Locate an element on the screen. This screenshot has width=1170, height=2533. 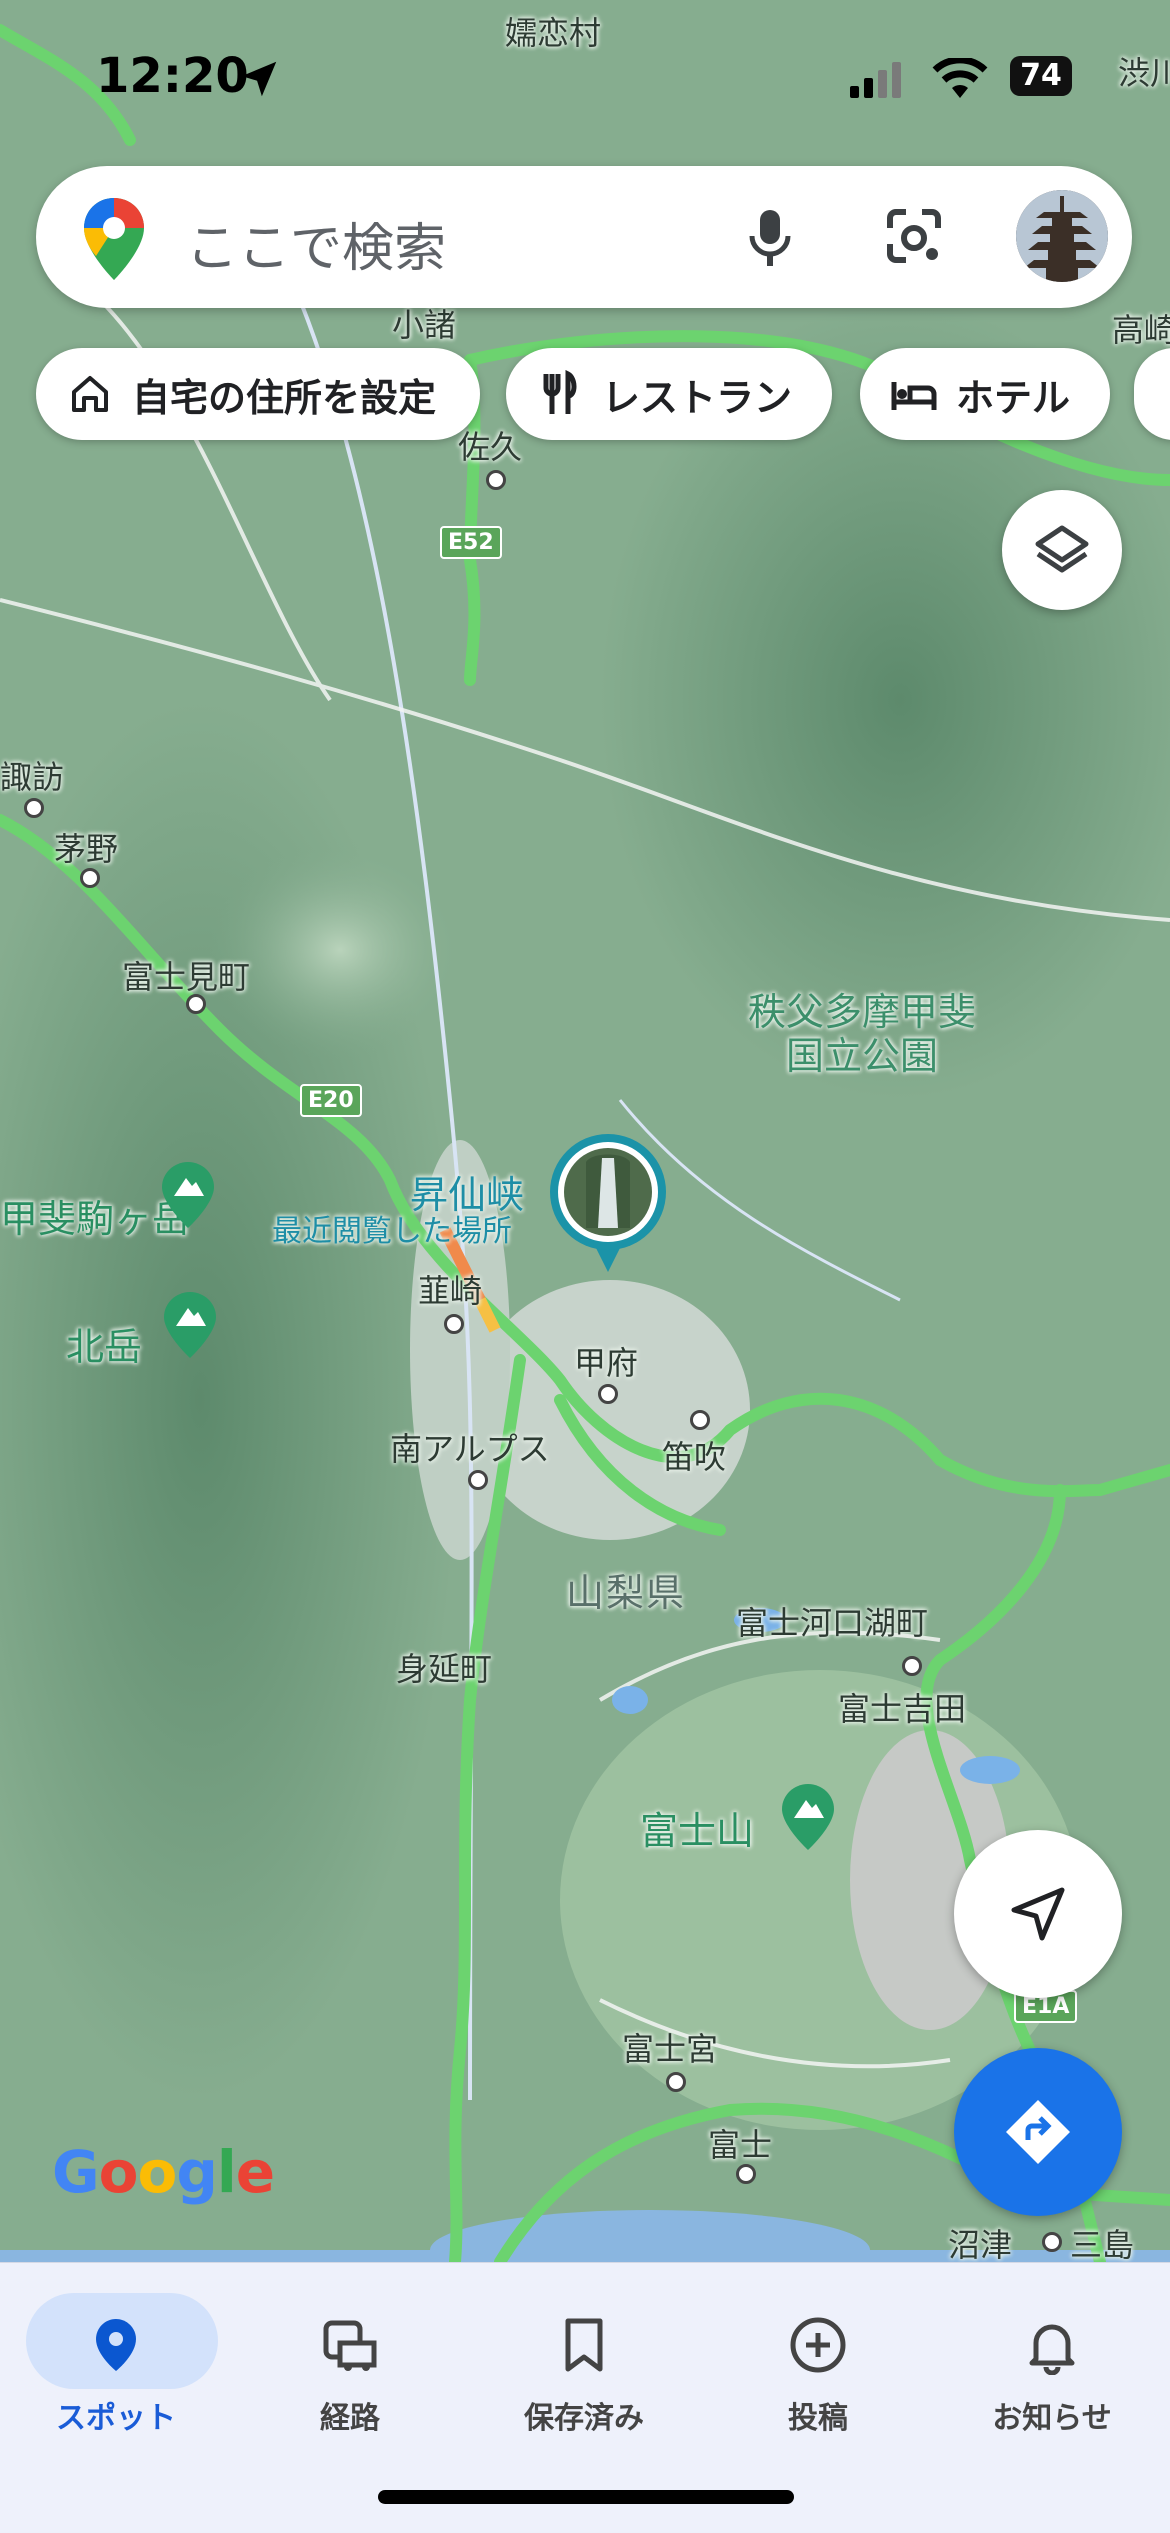
map-dot-fujimi is located at coordinates (196, 1004).